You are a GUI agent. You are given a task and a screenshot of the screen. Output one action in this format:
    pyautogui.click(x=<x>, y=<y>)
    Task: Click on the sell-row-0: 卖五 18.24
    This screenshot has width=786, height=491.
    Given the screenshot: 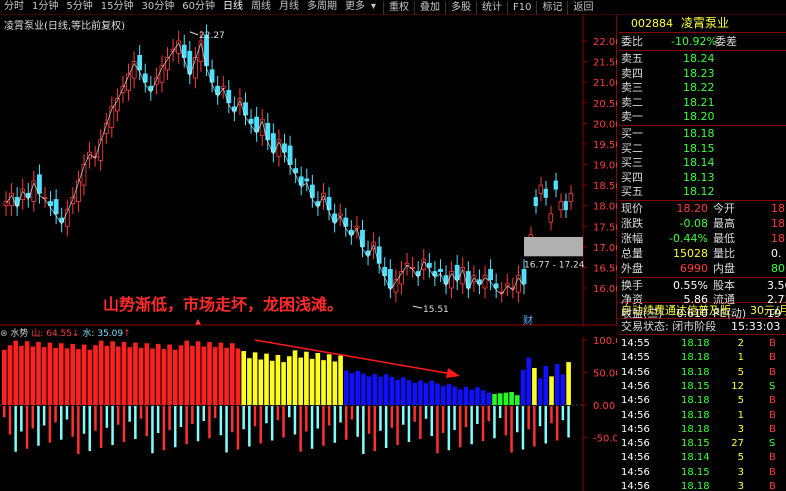 What is the action you would take?
    pyautogui.click(x=702, y=58)
    